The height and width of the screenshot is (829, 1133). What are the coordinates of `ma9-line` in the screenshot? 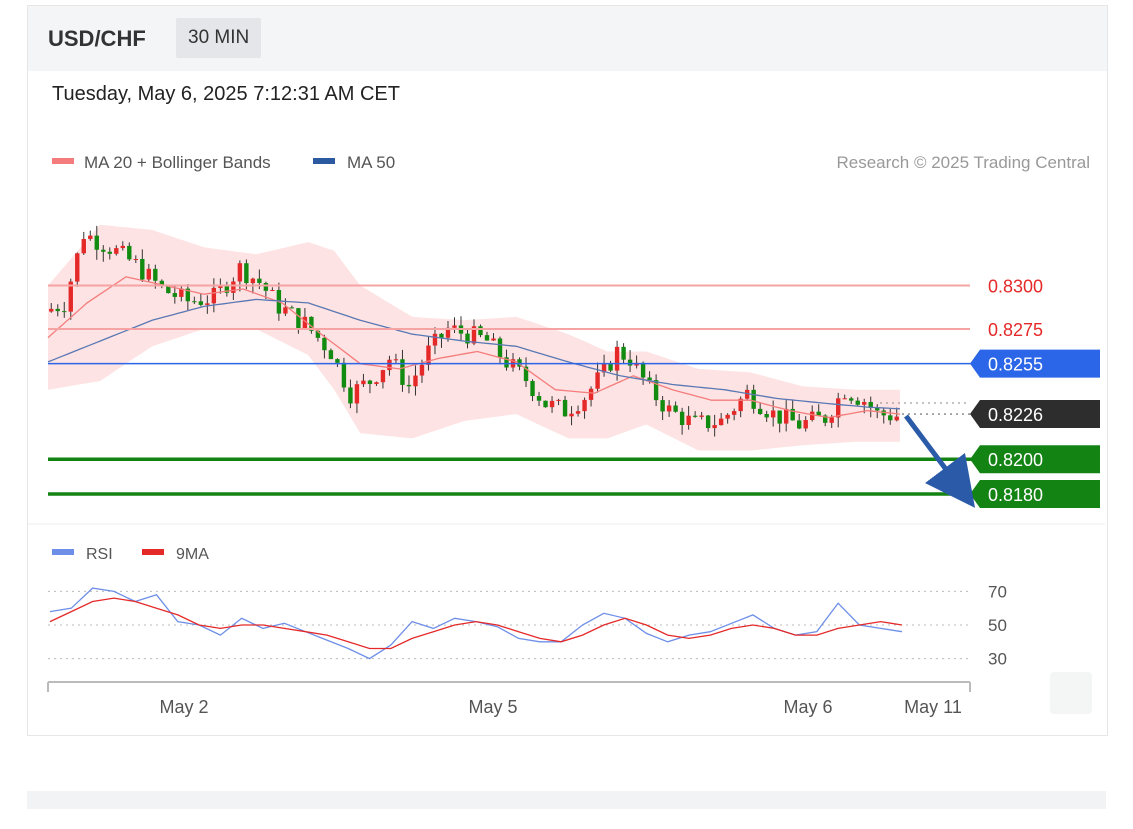 It's located at (476, 623).